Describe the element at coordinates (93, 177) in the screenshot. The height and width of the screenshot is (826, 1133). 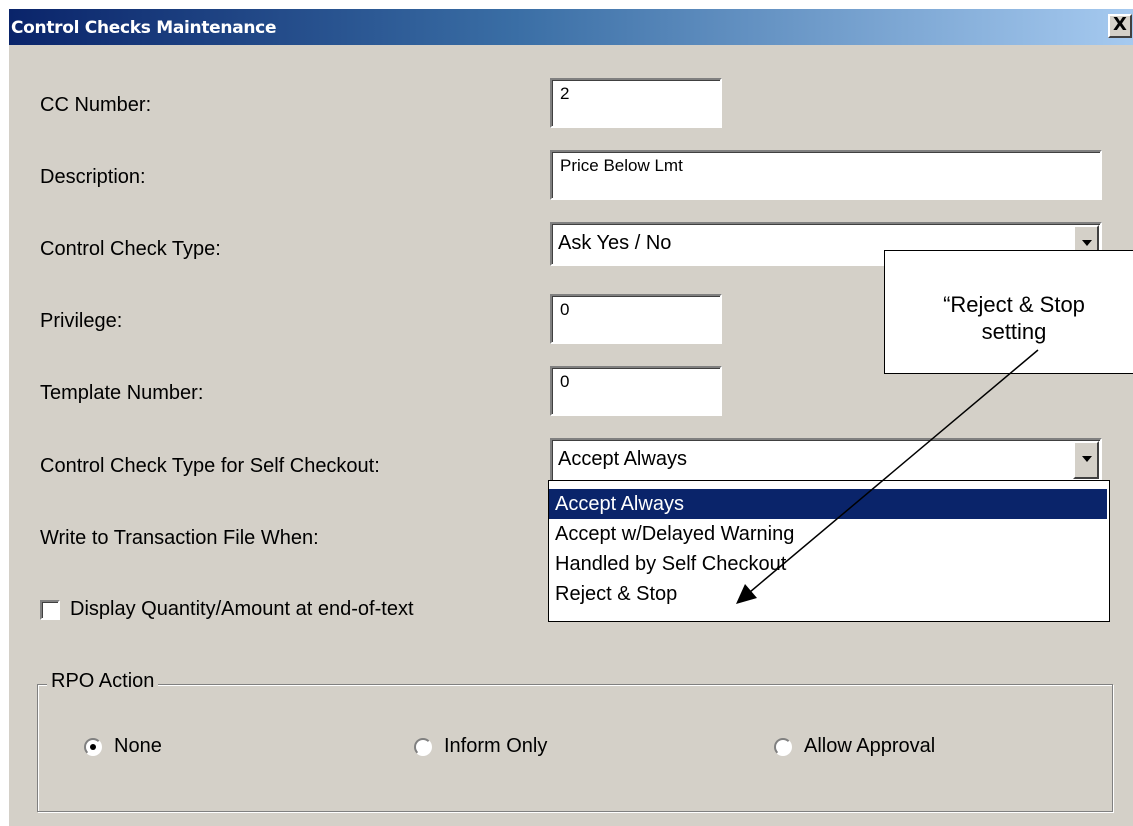
I see `description-label: Description:` at that location.